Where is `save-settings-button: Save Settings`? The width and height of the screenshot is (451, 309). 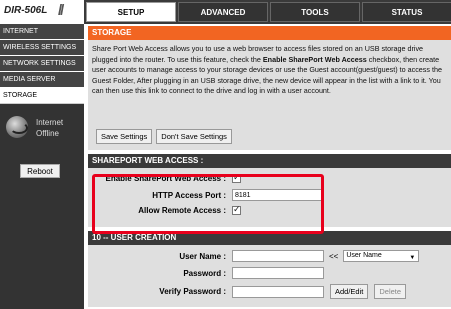 save-settings-button: Save Settings is located at coordinates (124, 136).